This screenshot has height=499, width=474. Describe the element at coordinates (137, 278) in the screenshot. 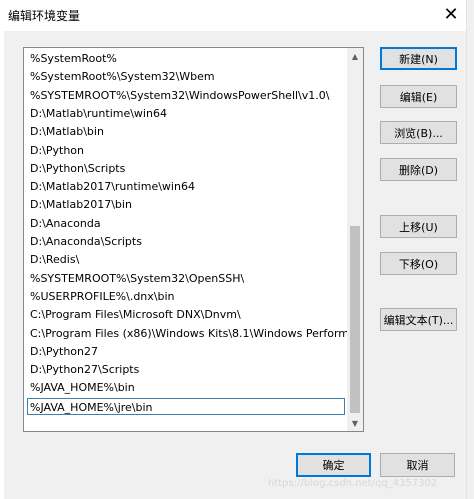

I see `list-item: %SYSTEMROOT%\System32\OpenSSH\` at that location.